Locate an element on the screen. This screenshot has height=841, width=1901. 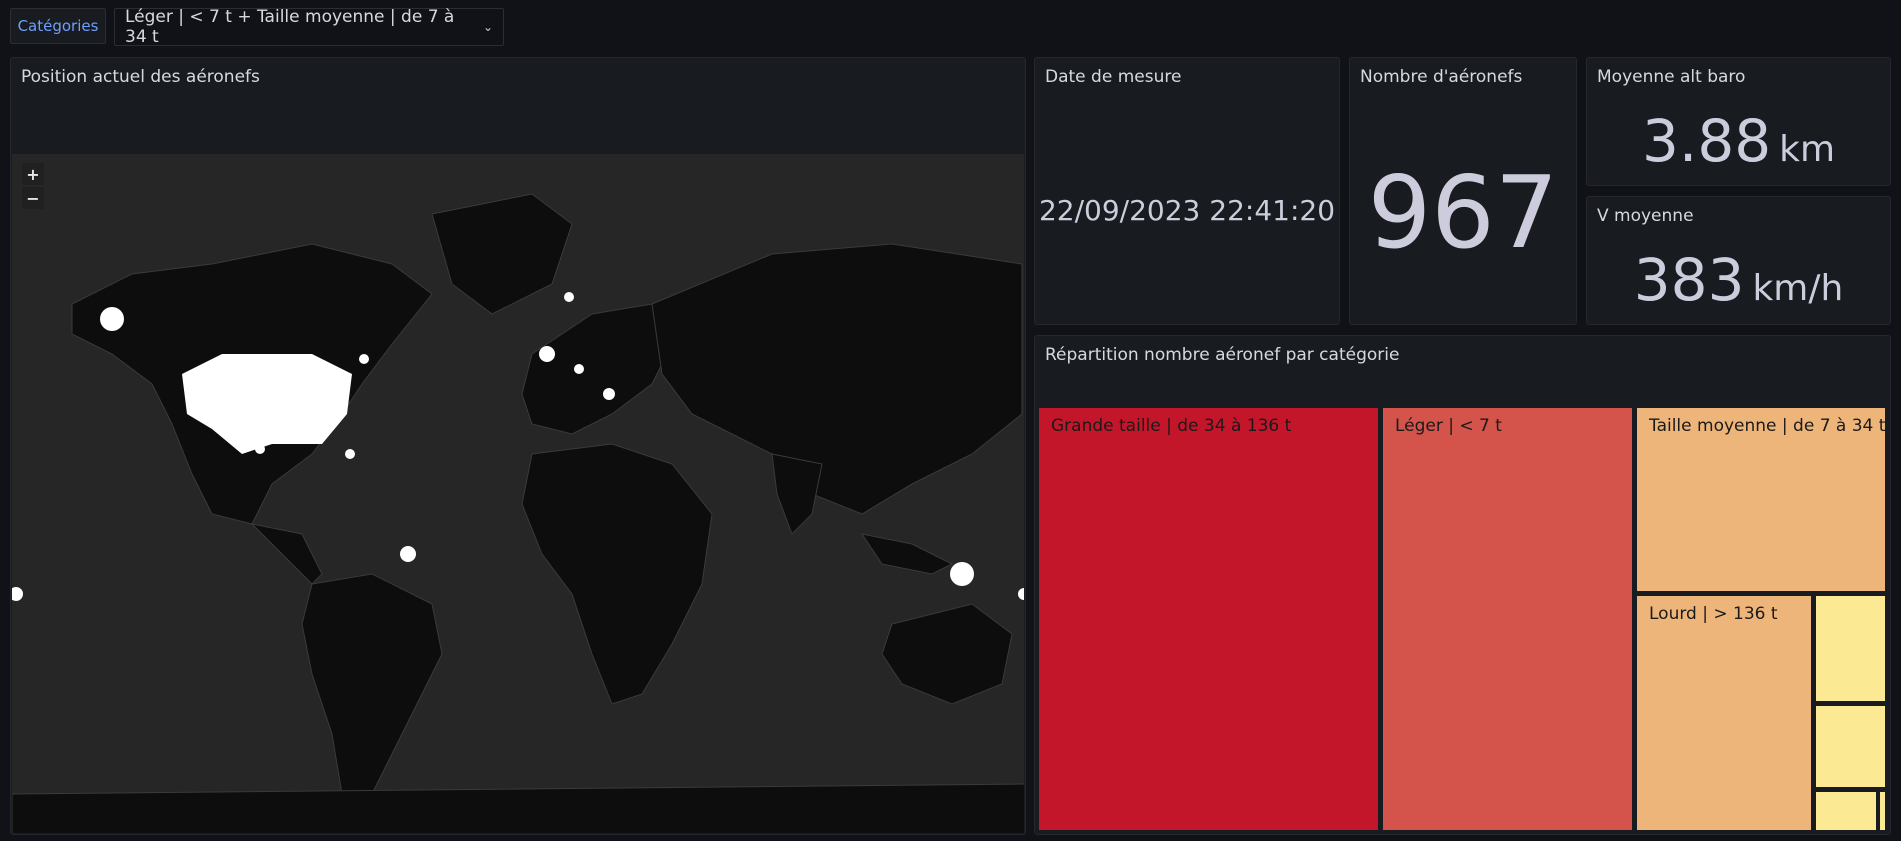
treemap-tile-lourd: Lourd | > 136 t is located at coordinates (1724, 713).